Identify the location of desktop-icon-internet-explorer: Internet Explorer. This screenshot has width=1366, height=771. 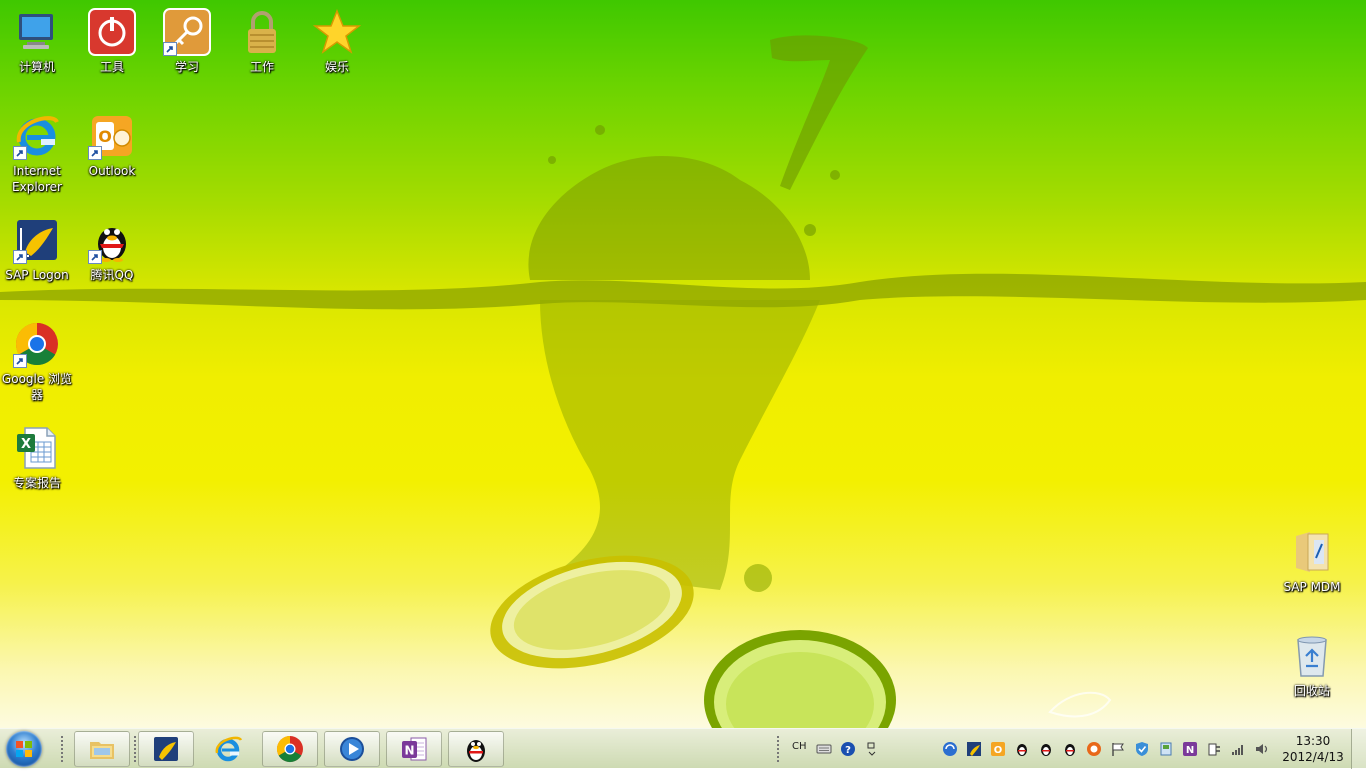
(37, 153).